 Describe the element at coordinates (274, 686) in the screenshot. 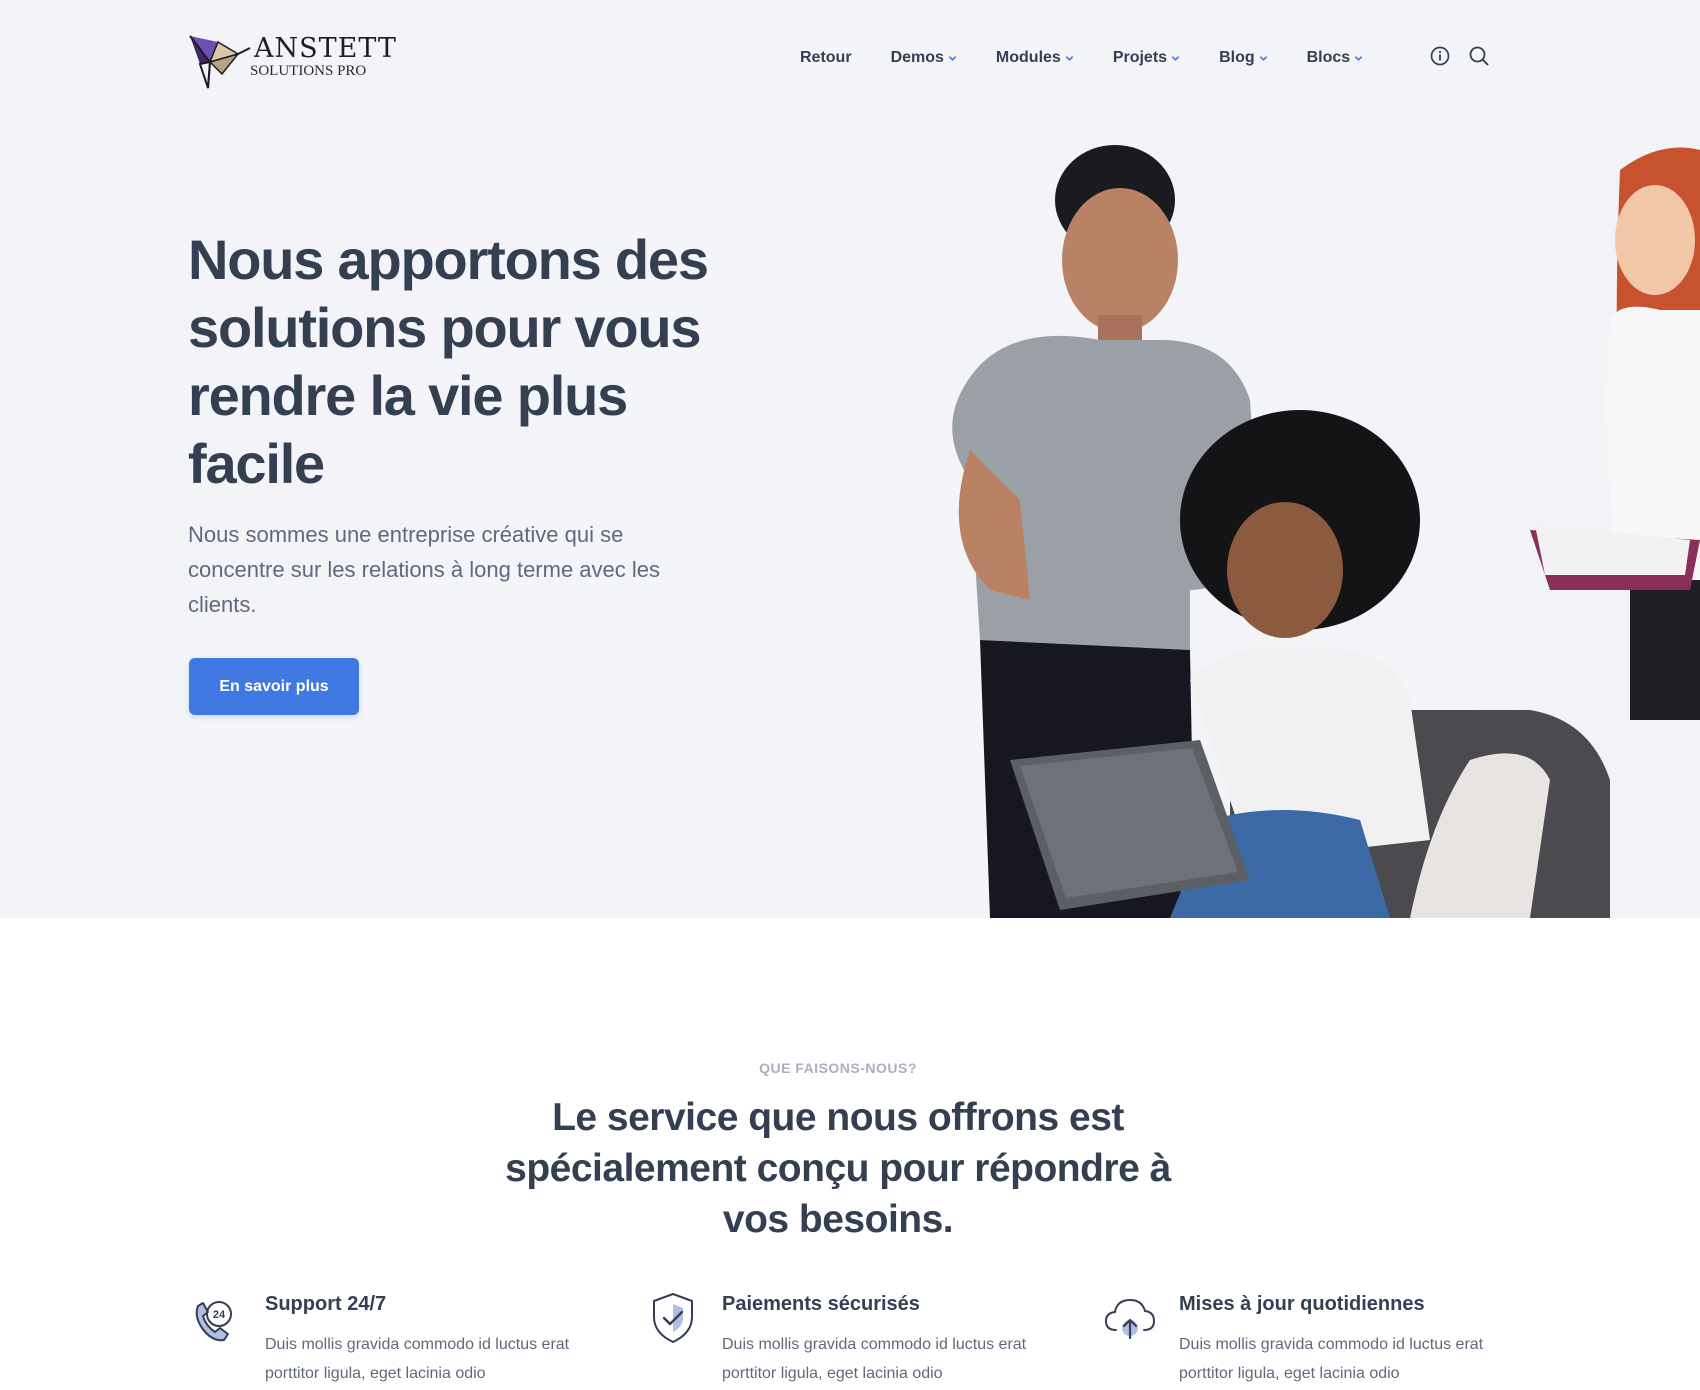

I see `learn-more-button: En savoir plus` at that location.